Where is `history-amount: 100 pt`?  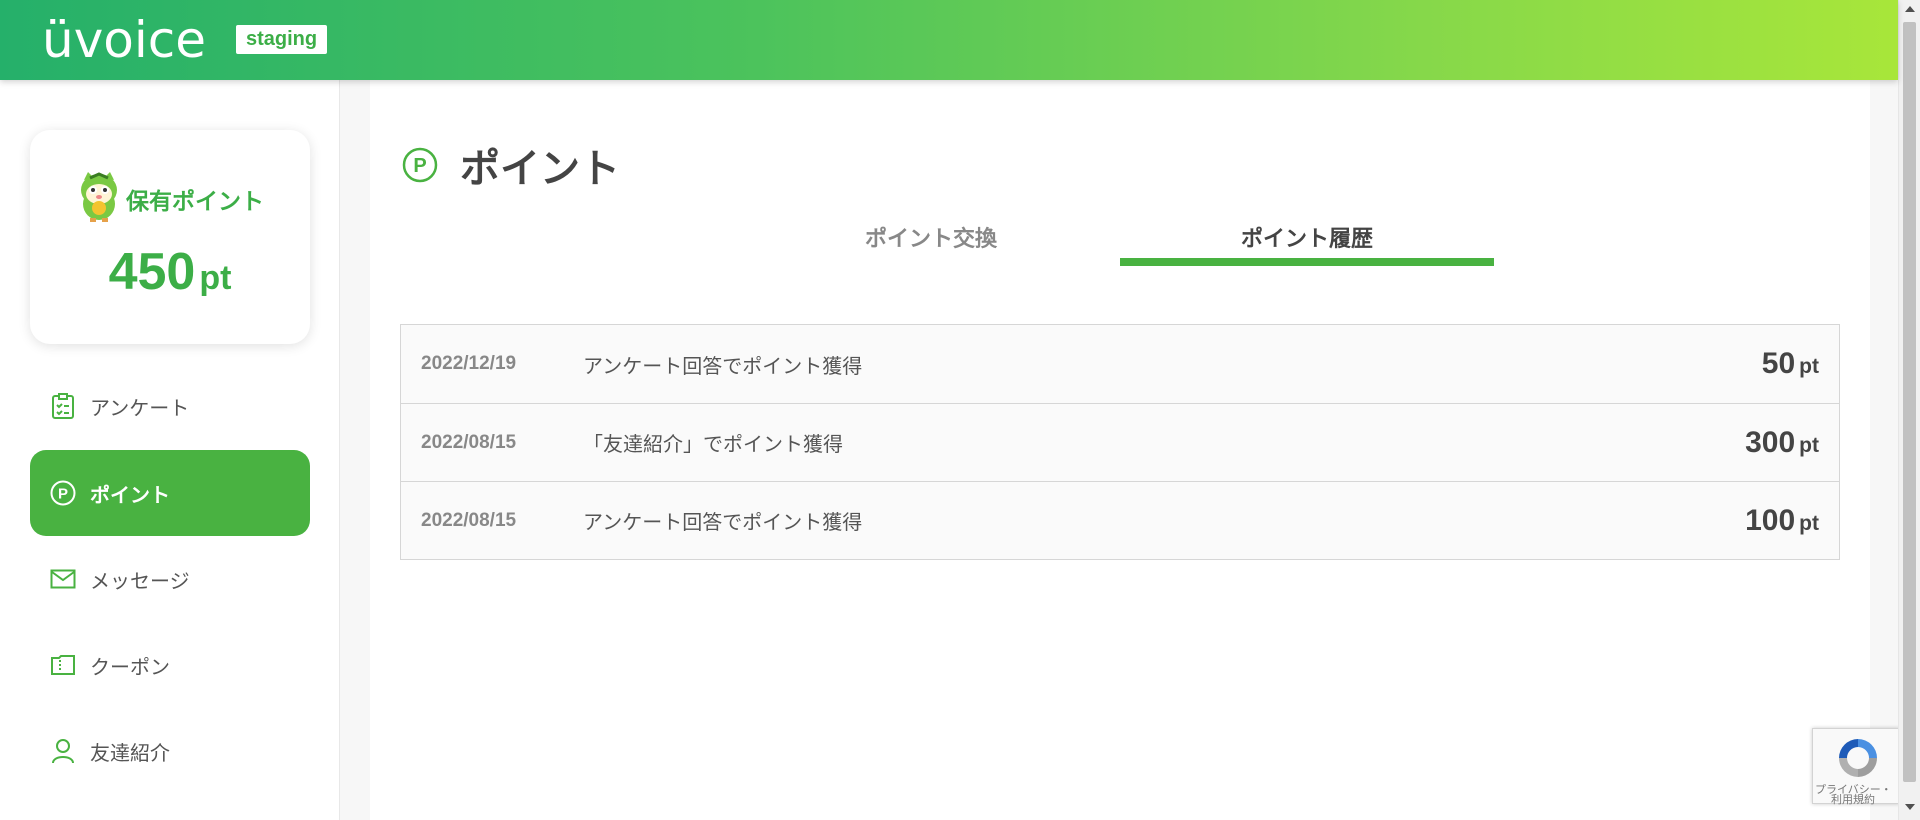
history-amount: 100 pt is located at coordinates (1782, 521).